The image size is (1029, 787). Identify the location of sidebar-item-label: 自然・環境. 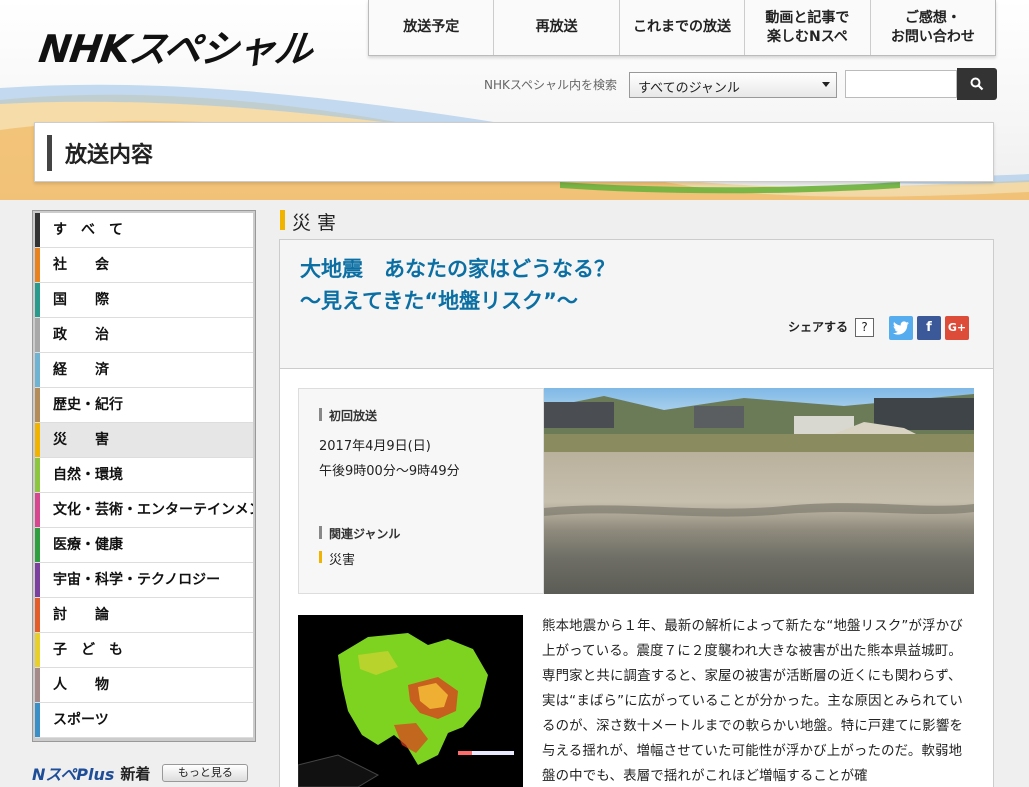
(88, 475).